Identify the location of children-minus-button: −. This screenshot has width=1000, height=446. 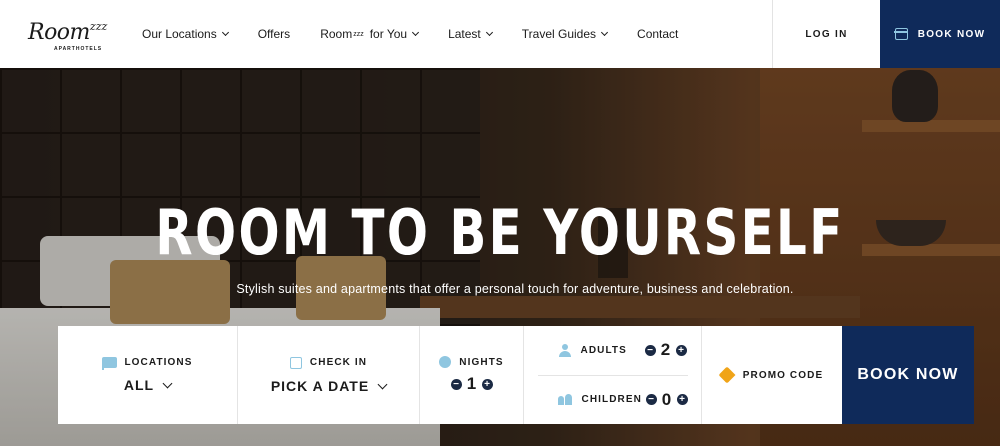
(651, 400).